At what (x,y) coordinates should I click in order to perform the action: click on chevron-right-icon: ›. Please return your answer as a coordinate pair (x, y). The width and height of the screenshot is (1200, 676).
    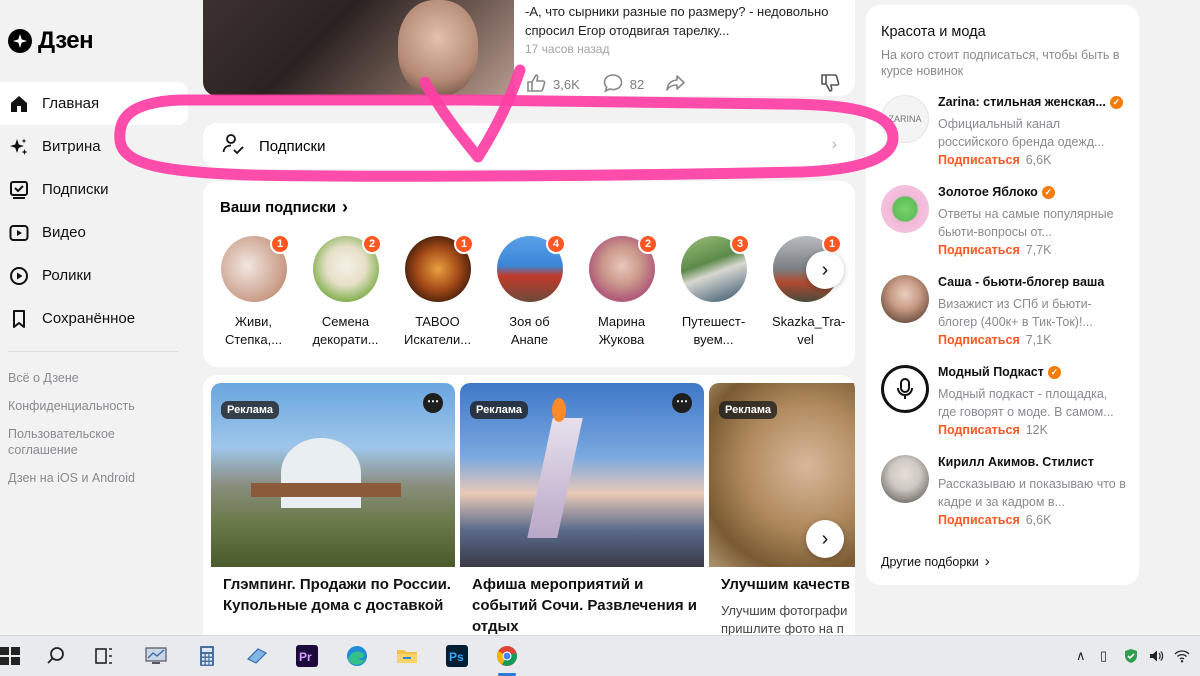
    Looking at the image, I should click on (987, 561).